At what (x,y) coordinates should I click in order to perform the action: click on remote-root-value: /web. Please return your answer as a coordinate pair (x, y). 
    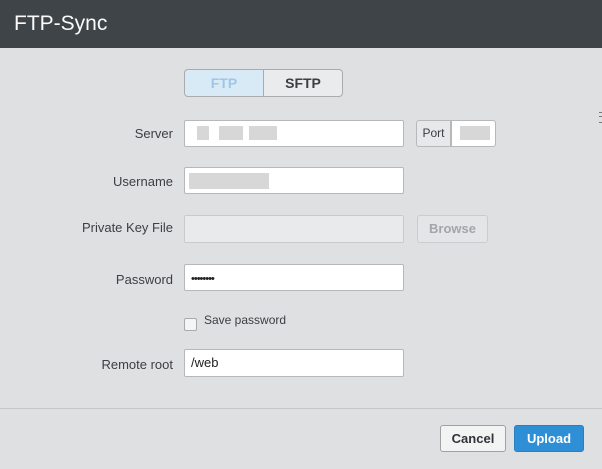
    Looking at the image, I should click on (205, 362).